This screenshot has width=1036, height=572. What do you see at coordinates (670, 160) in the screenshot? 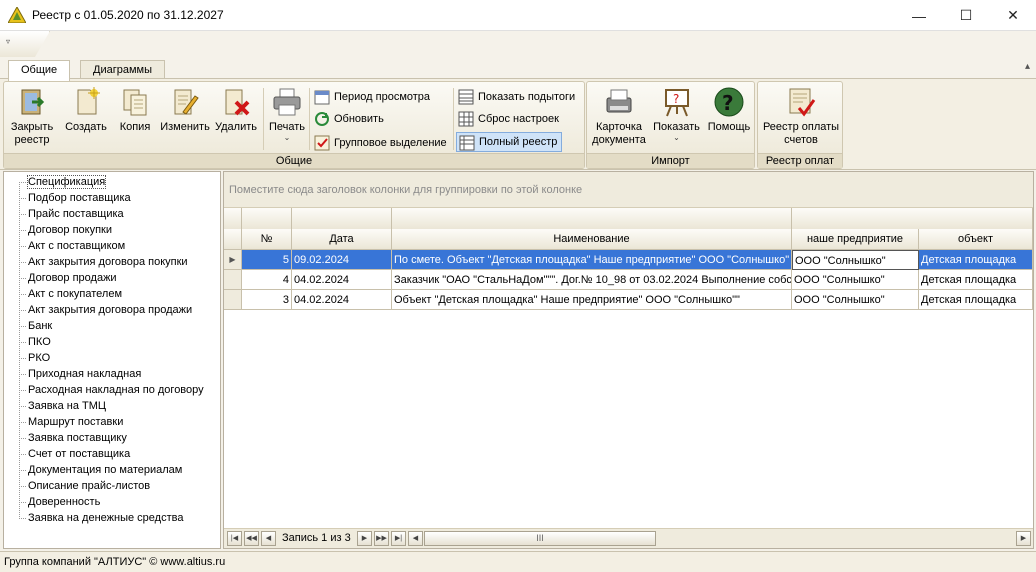
I see `group-label-import: Импорт` at bounding box center [670, 160].